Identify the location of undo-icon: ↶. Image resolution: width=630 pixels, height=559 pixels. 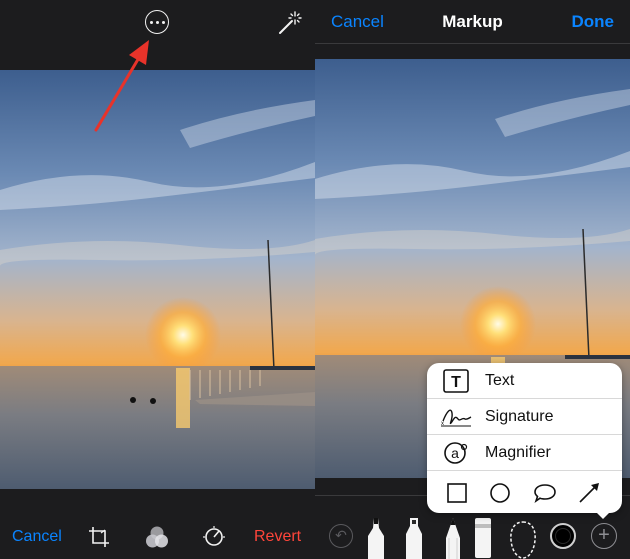
(341, 536).